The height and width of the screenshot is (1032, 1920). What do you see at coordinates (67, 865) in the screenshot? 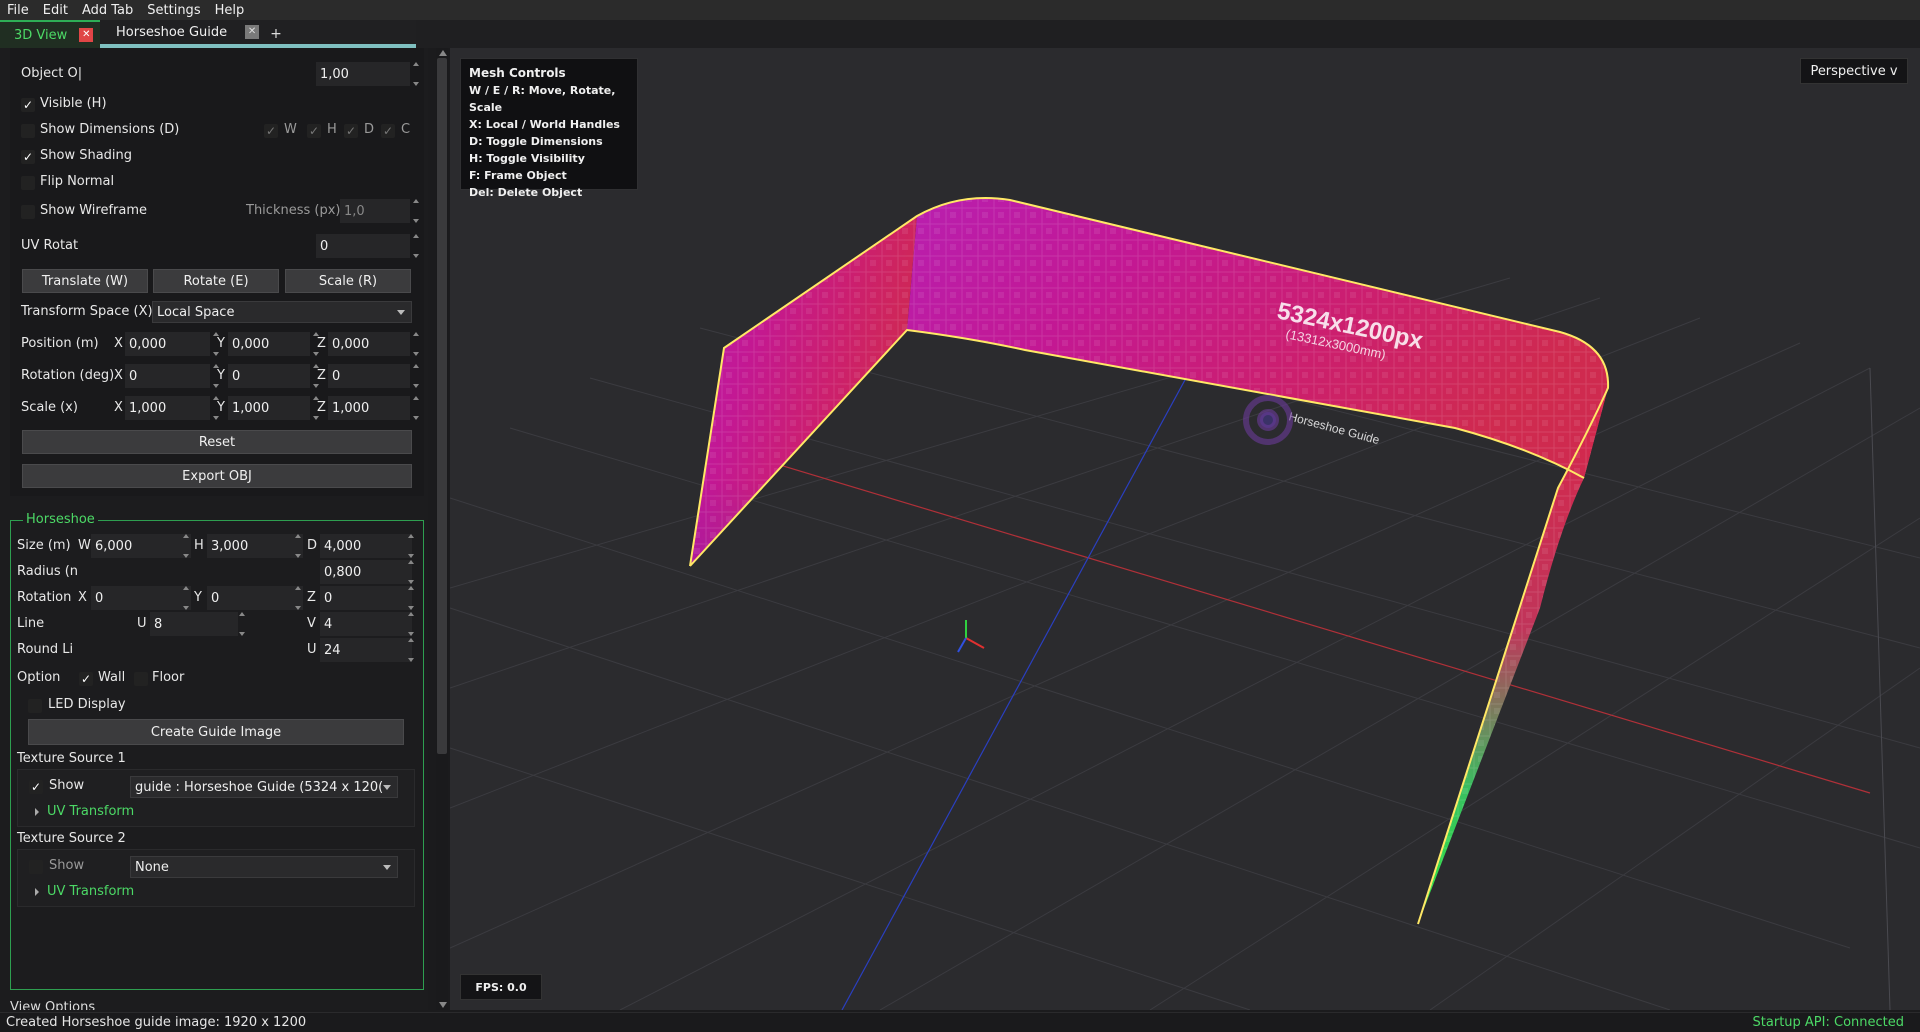
I see `tex2-show-label: Show` at bounding box center [67, 865].